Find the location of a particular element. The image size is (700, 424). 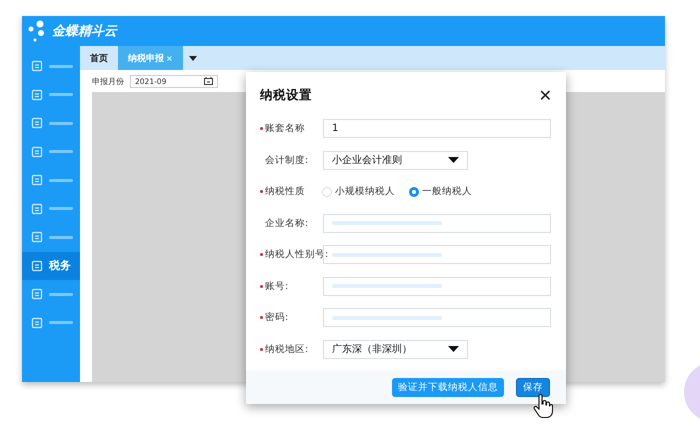

save-button: 保存 is located at coordinates (533, 387).